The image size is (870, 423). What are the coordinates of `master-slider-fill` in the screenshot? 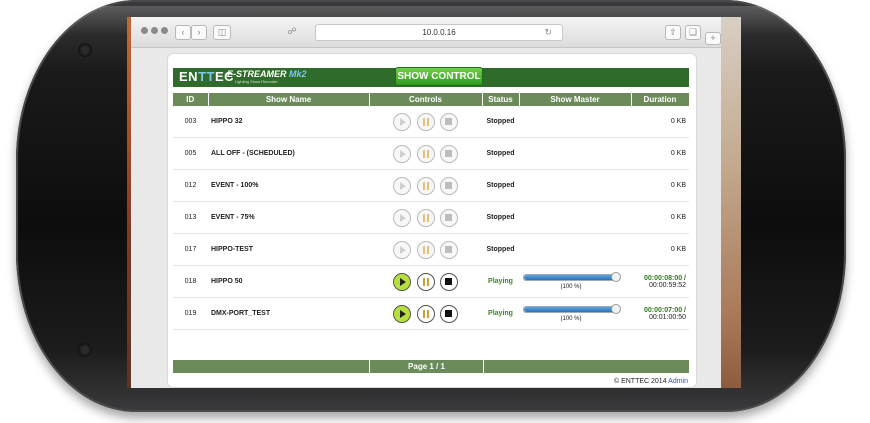 It's located at (570, 309).